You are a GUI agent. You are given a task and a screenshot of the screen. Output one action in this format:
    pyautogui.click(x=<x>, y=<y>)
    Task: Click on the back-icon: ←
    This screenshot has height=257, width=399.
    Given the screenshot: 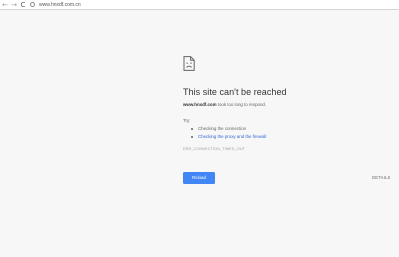 What is the action you would take?
    pyautogui.click(x=5, y=5)
    